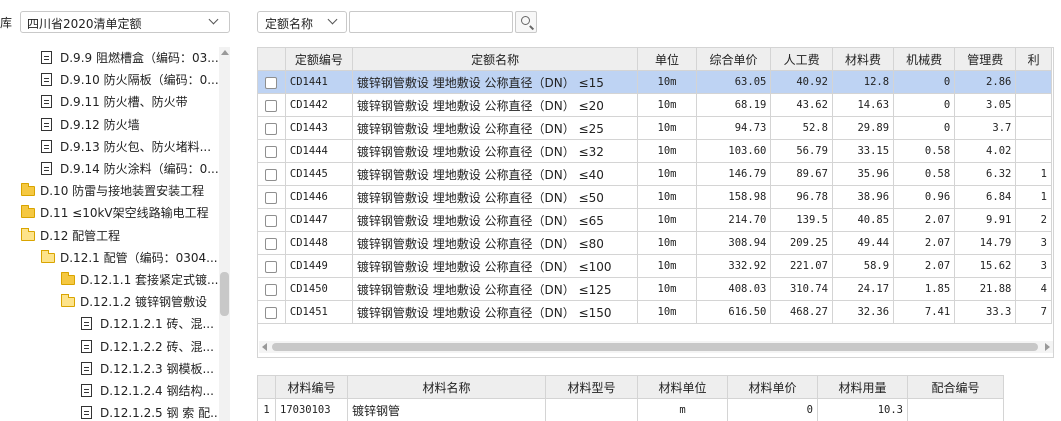  I want to click on tree-scrollbar, so click(224, 234).